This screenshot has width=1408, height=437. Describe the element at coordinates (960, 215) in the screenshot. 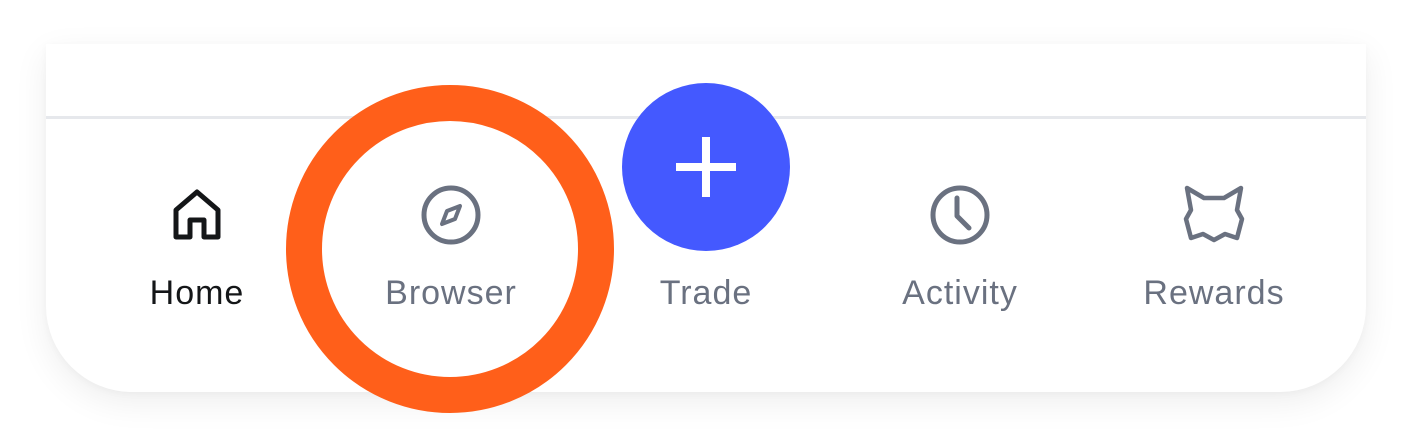

I see `clock-icon` at that location.